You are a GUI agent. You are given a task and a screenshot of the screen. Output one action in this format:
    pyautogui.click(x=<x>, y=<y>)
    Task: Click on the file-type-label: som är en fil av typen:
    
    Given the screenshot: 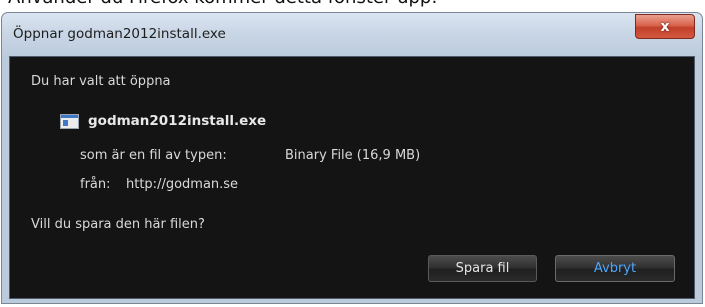 What is the action you would take?
    pyautogui.click(x=153, y=155)
    